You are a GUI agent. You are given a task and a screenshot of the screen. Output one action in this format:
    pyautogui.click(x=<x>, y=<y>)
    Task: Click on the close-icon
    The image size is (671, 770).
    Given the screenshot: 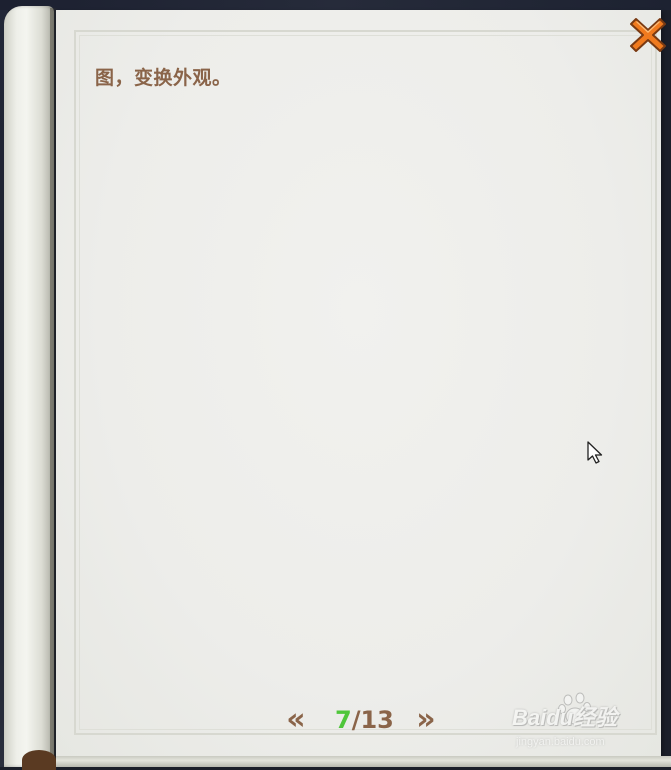 What is the action you would take?
    pyautogui.click(x=648, y=35)
    